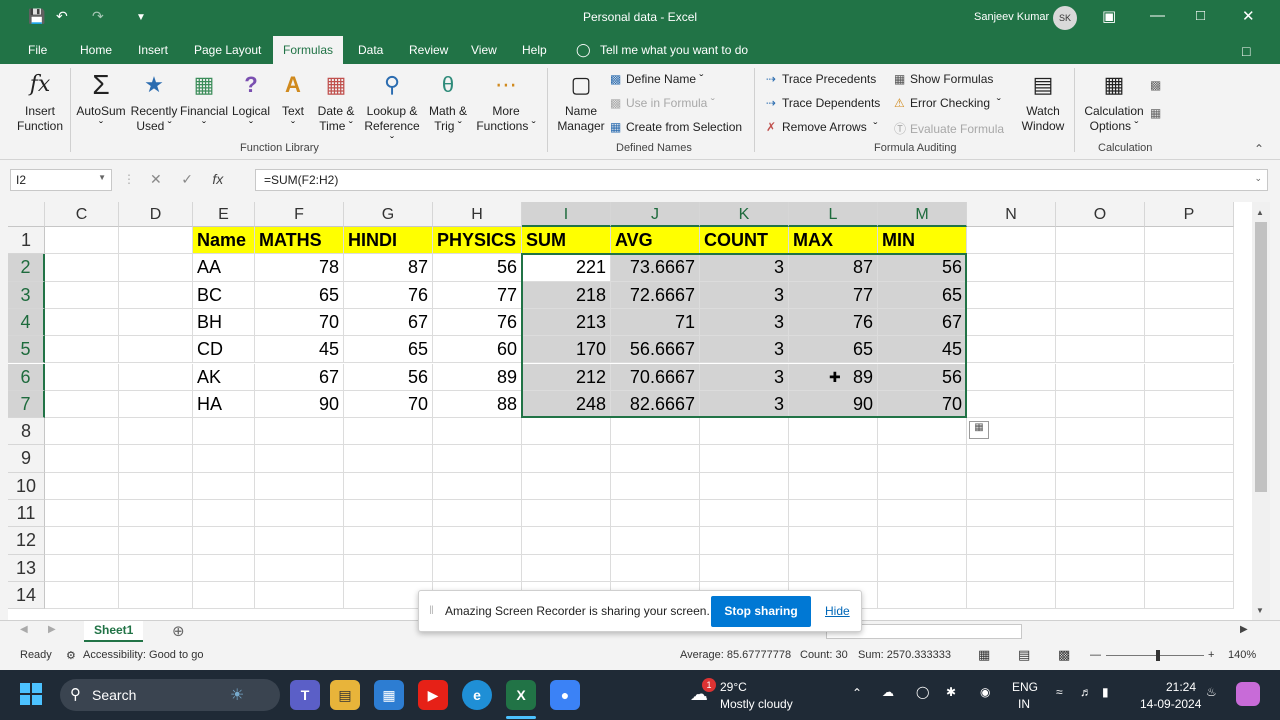 This screenshot has height=720, width=1280. What do you see at coordinates (888, 692) in the screenshot?
I see `onedrive-icon: ☁` at bounding box center [888, 692].